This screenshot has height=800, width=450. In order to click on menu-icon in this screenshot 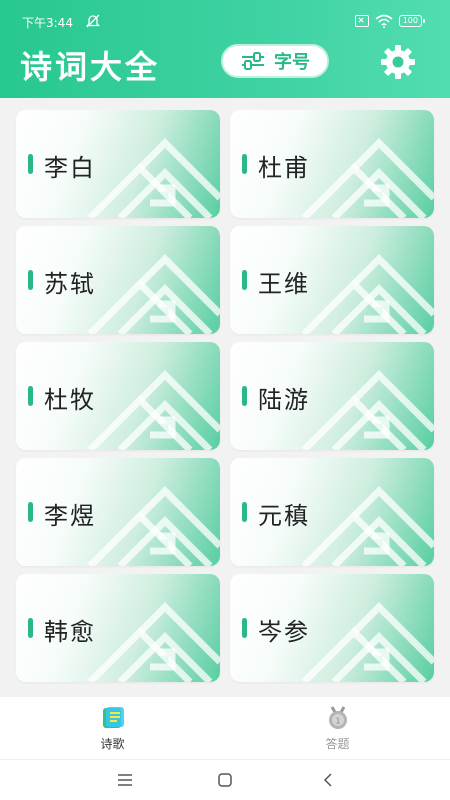, I will do `click(125, 780)`.